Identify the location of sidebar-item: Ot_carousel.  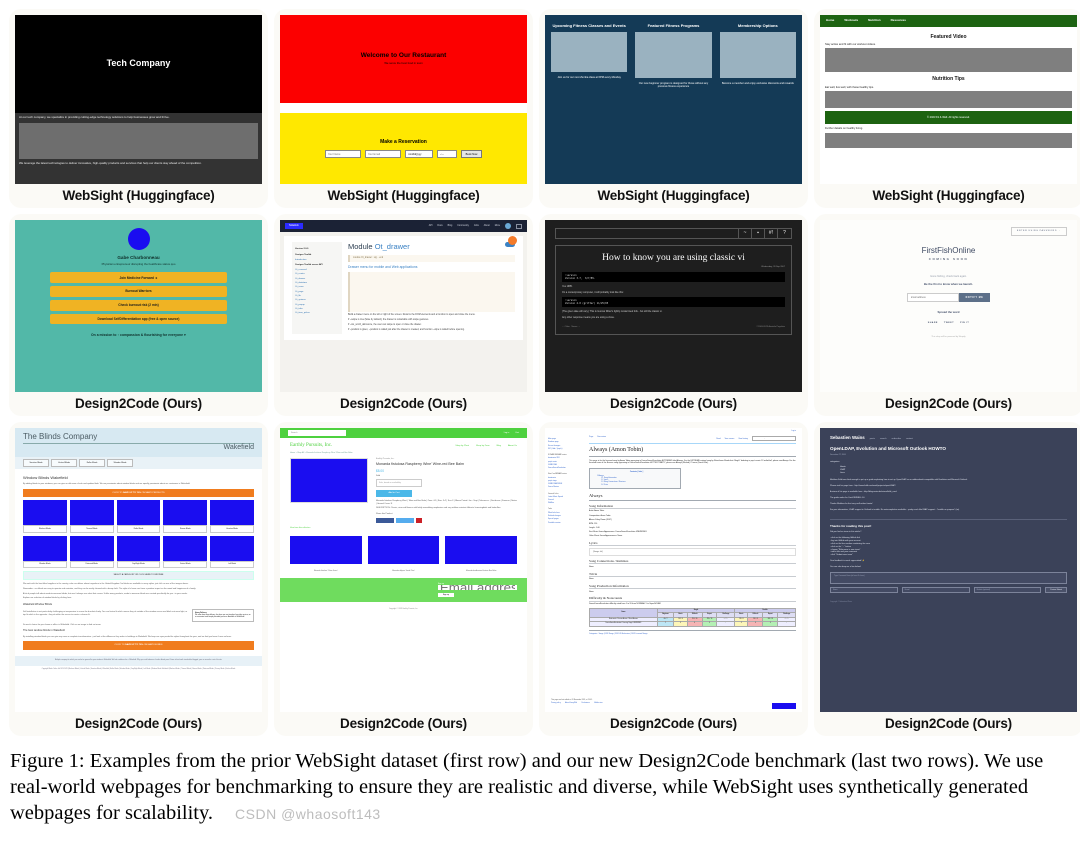
(317, 270).